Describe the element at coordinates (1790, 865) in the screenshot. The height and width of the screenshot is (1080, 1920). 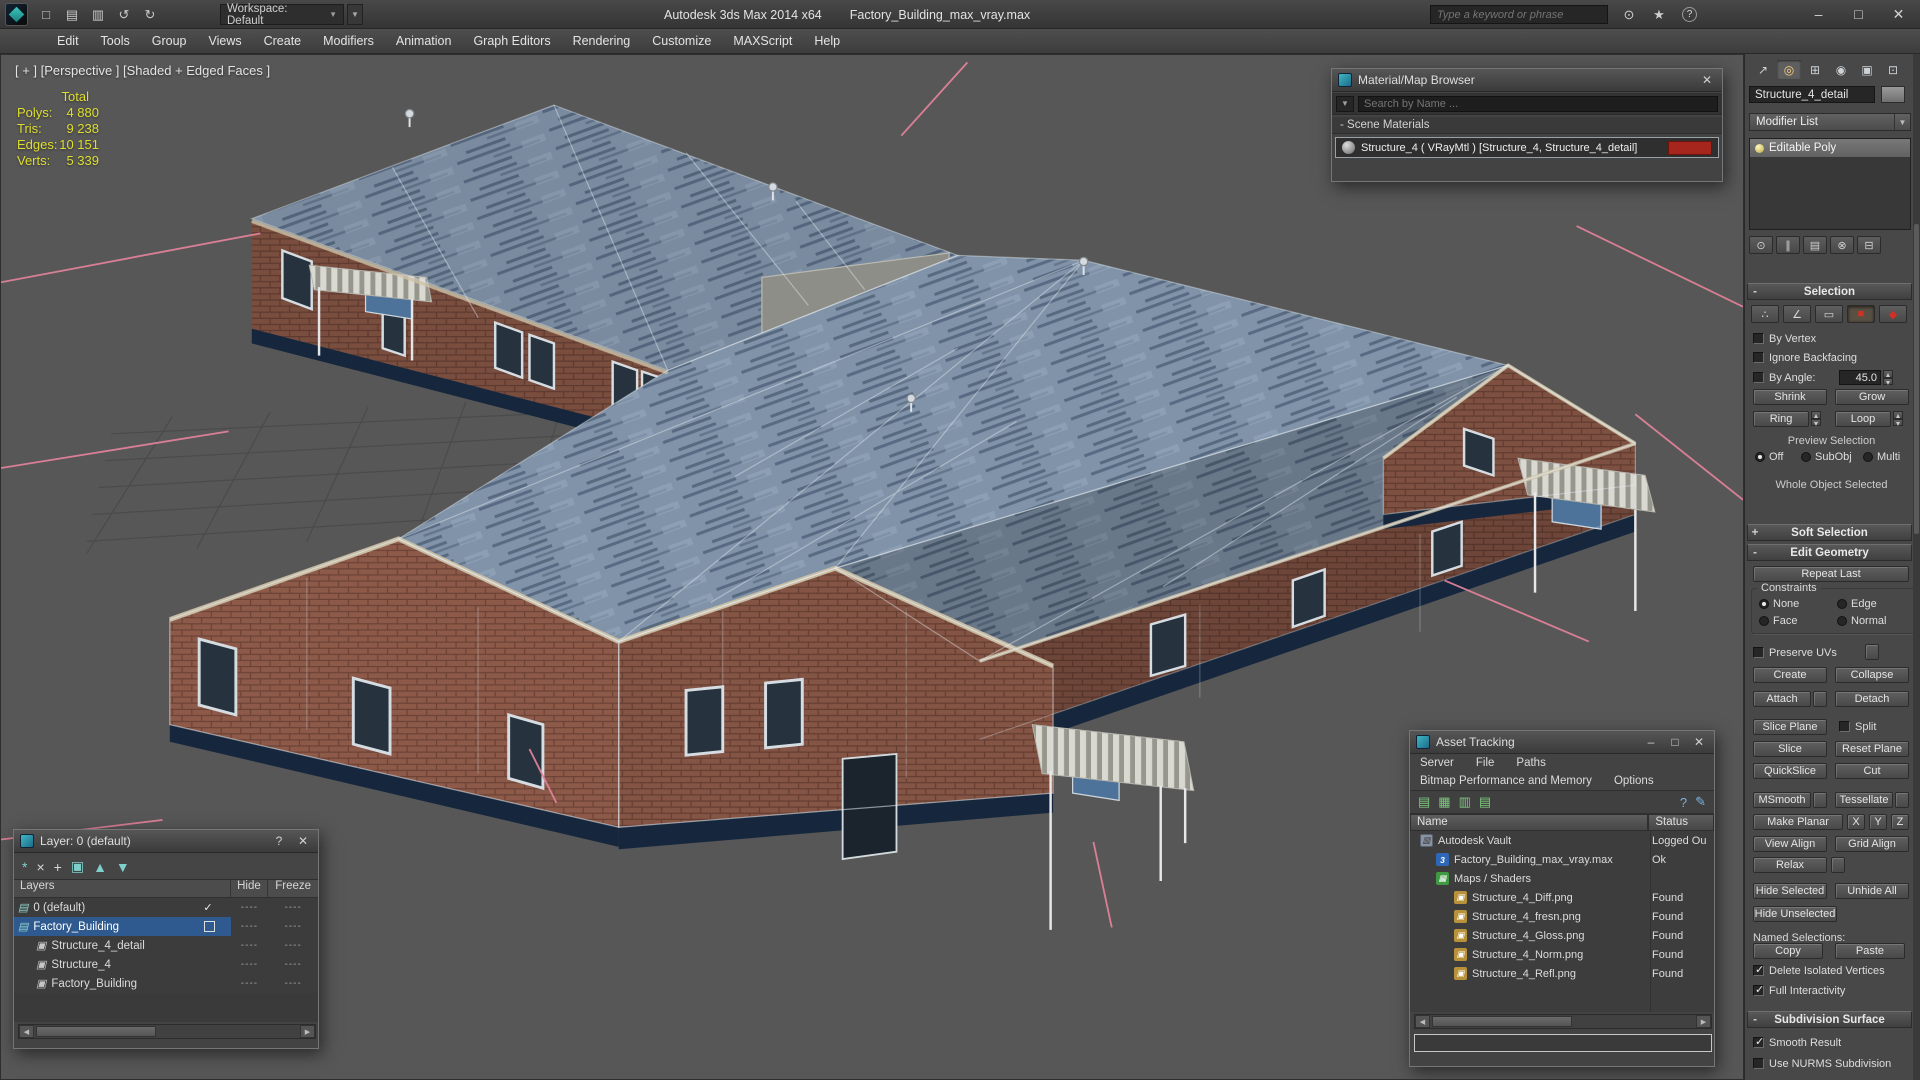
I see `relax-button: Relax` at that location.